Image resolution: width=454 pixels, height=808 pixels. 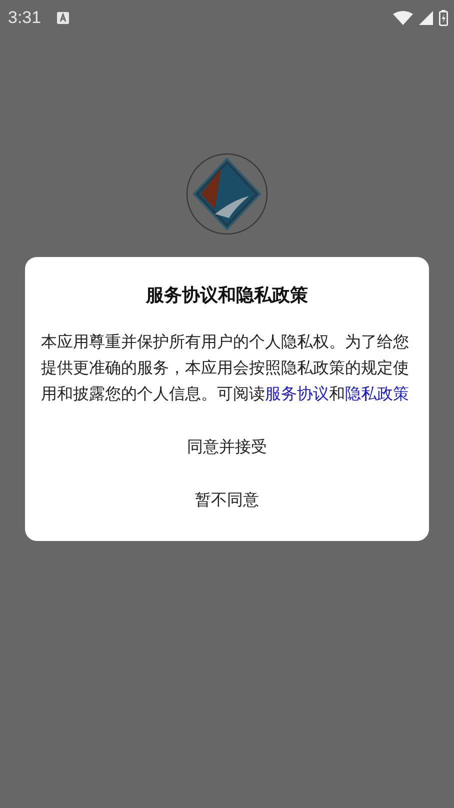 What do you see at coordinates (226, 295) in the screenshot?
I see `dialog-title: 服务协议和隐私政策` at bounding box center [226, 295].